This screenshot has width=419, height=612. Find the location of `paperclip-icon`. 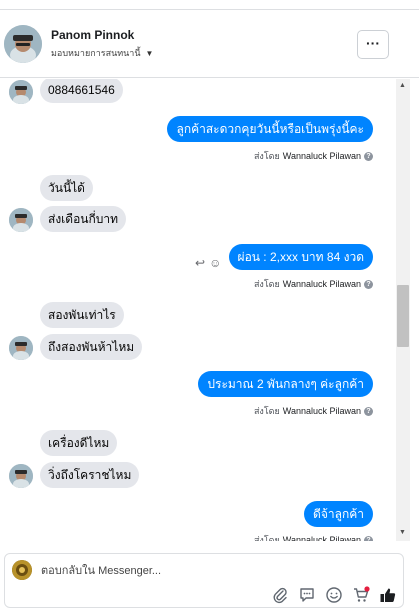

paperclip-icon is located at coordinates (280, 595).